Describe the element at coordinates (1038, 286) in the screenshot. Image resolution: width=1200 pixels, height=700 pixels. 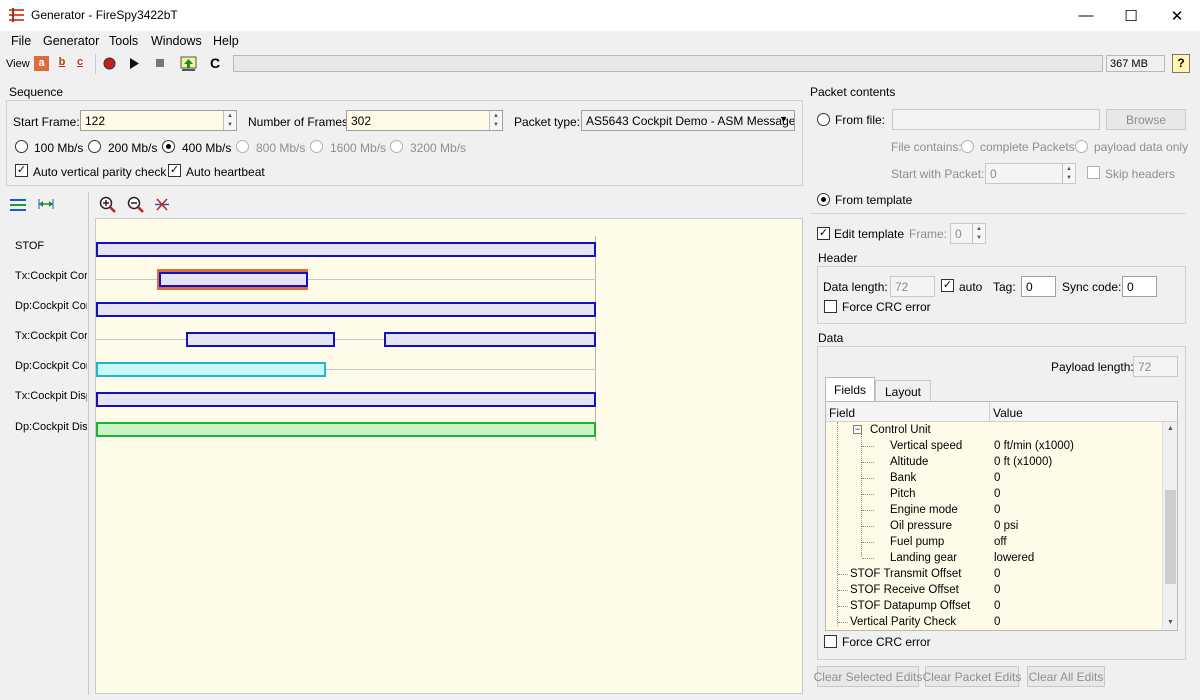
I see `tag-input: 0` at that location.